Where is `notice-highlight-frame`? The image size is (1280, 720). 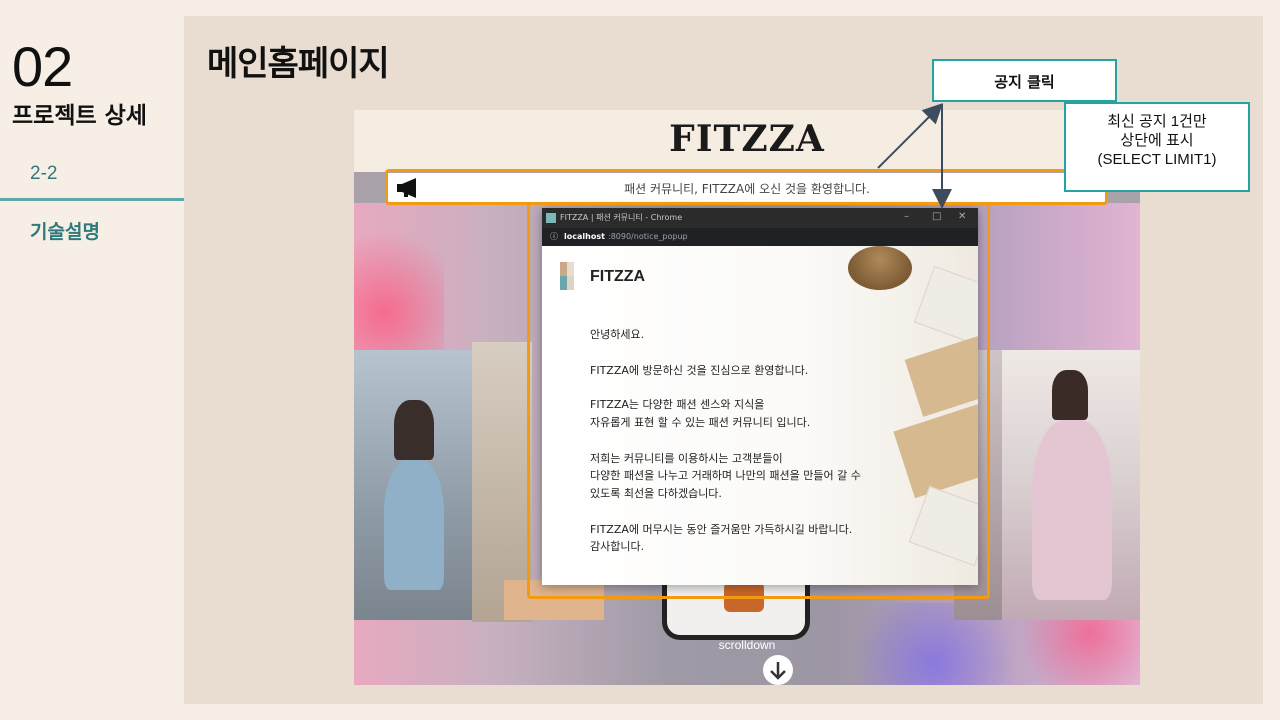
notice-highlight-frame is located at coordinates (746, 187).